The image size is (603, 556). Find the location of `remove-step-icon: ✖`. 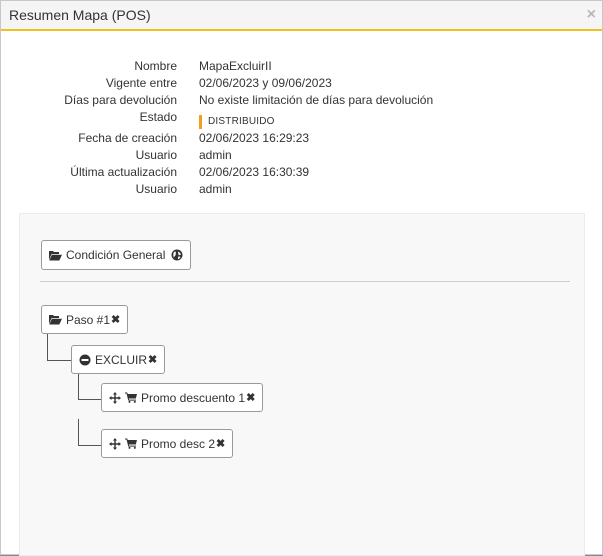

remove-step-icon: ✖ is located at coordinates (115, 319).